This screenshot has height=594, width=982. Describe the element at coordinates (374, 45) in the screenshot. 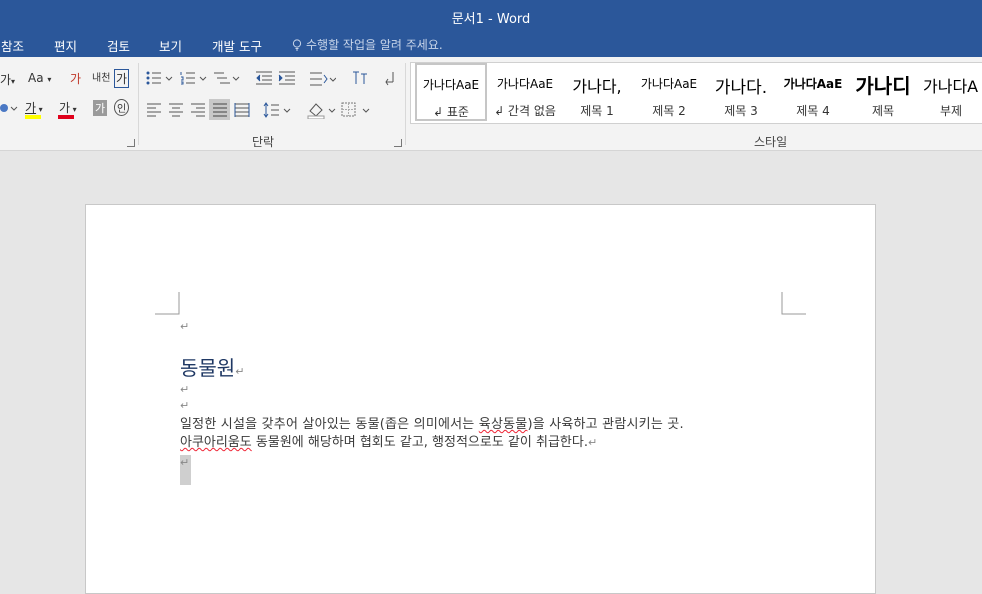

I see `tell-me-text: 수행할 작업을 알려 주세요.` at that location.